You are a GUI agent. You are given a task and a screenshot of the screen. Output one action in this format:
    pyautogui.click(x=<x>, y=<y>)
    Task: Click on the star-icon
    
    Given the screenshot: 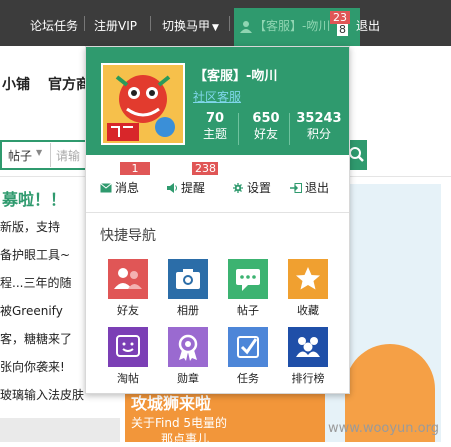 What is the action you would take?
    pyautogui.click(x=308, y=278)
    